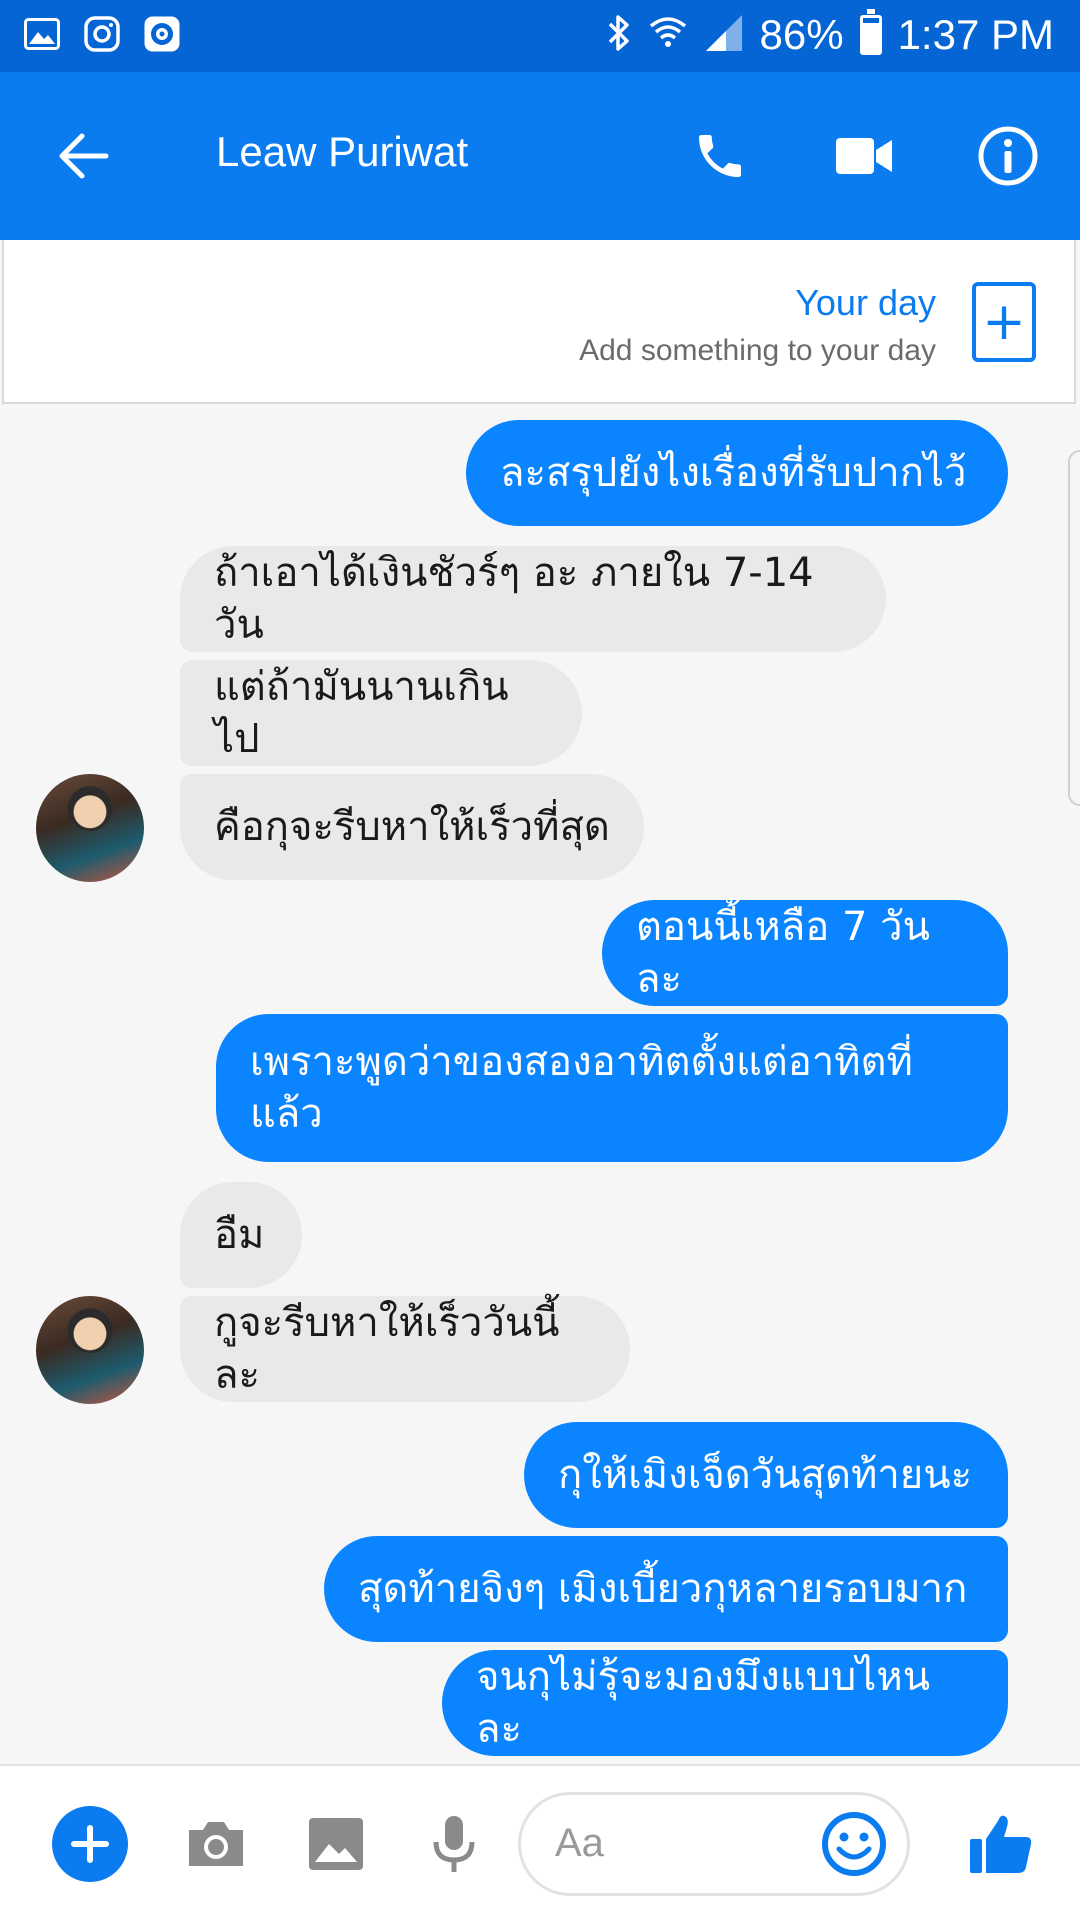  I want to click on status-bar: 86% 1:37 PM, so click(540, 36).